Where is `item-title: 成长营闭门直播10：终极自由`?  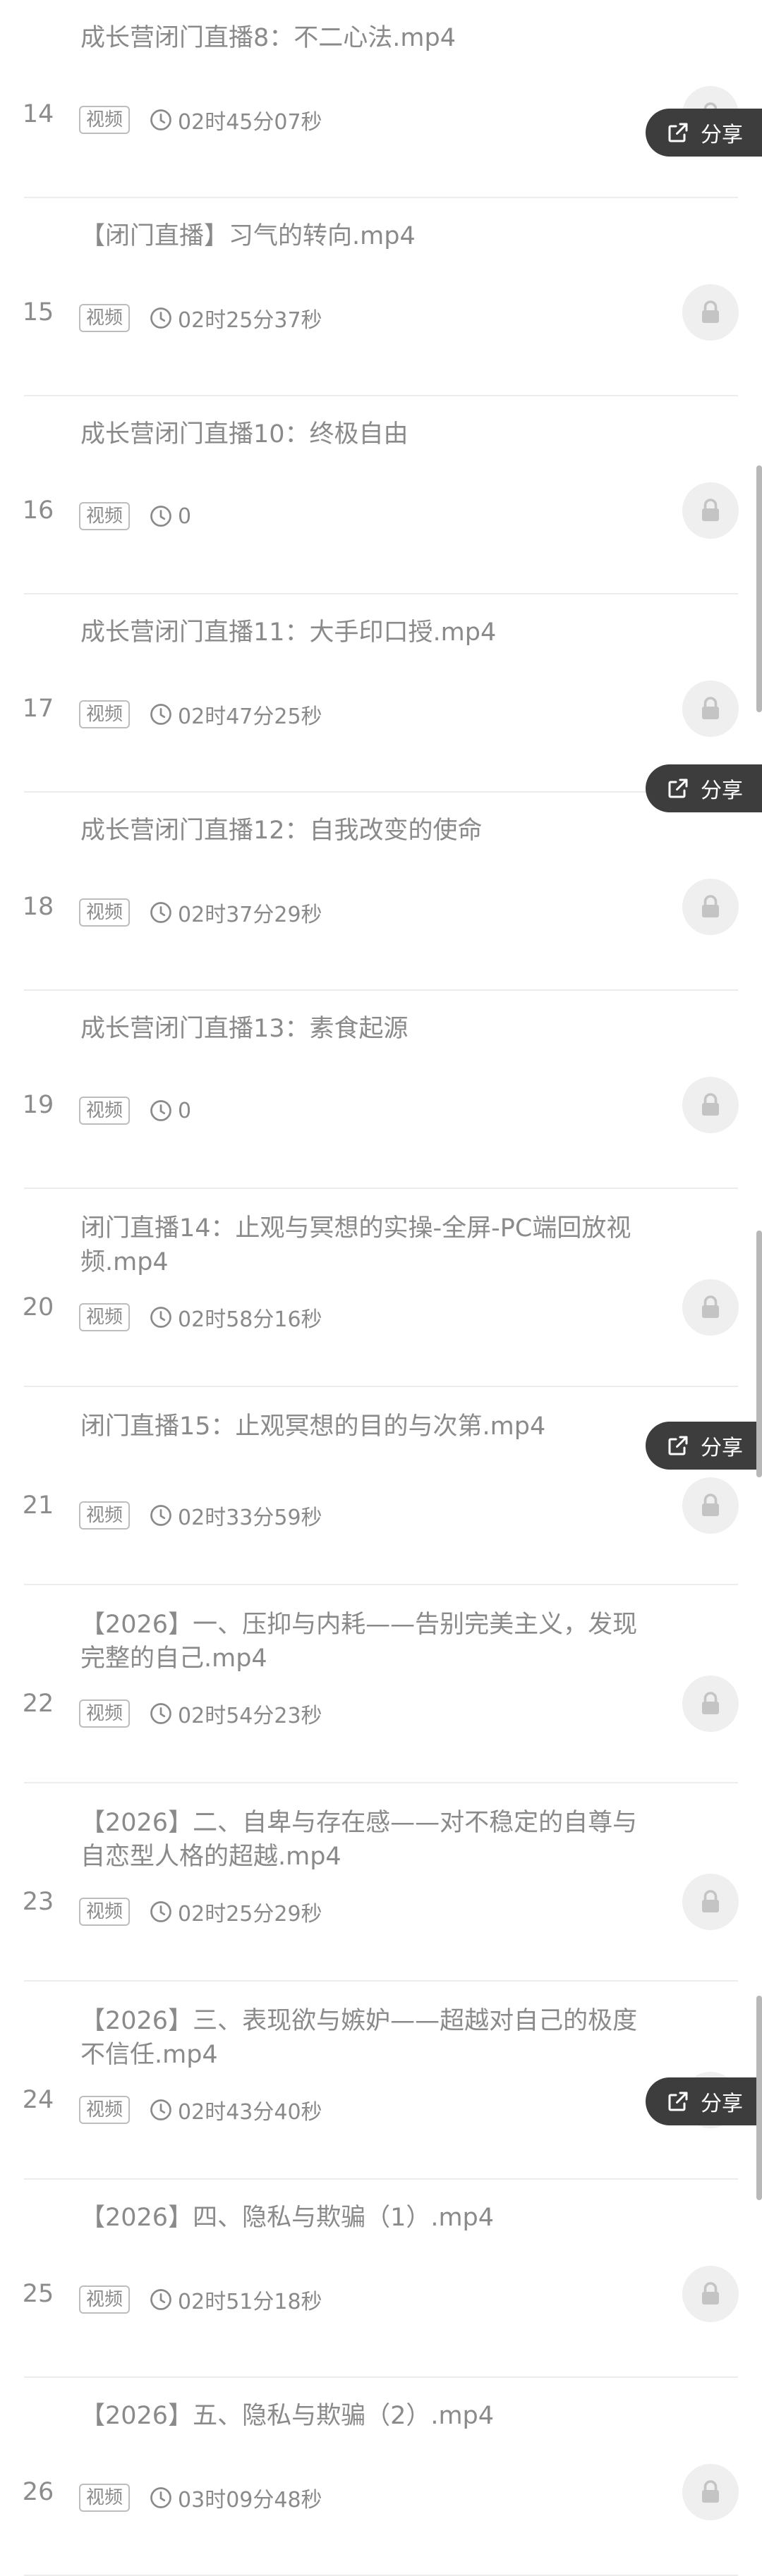 item-title: 成长营闭门直播10：终极自由 is located at coordinates (362, 434).